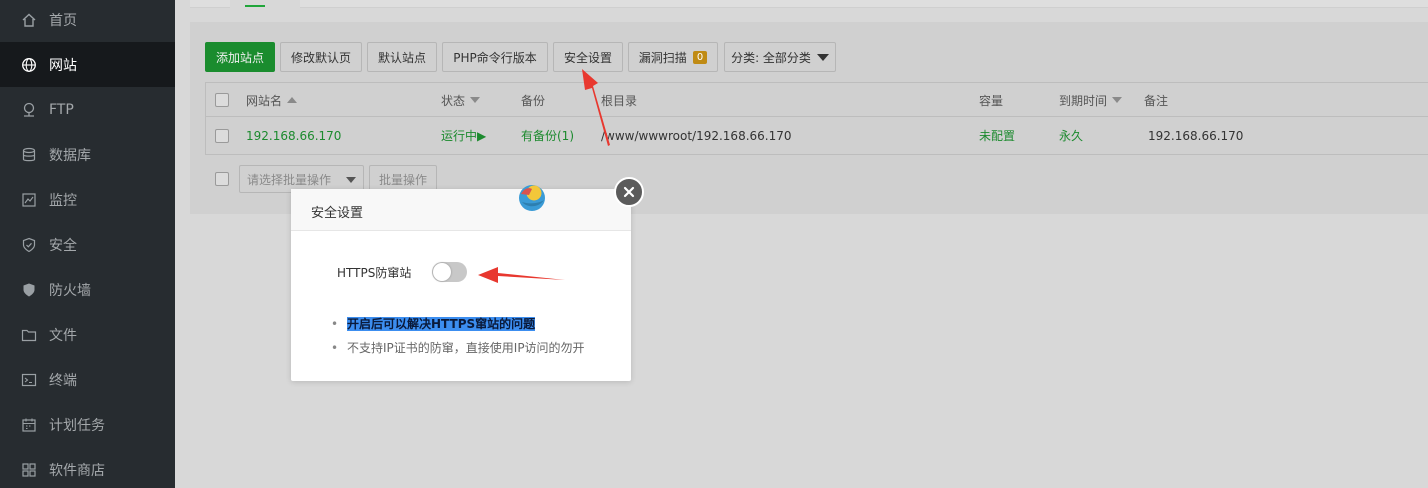 This screenshot has width=1428, height=488. I want to click on sidebar-item-firewall: 防火墙, so click(87, 289).